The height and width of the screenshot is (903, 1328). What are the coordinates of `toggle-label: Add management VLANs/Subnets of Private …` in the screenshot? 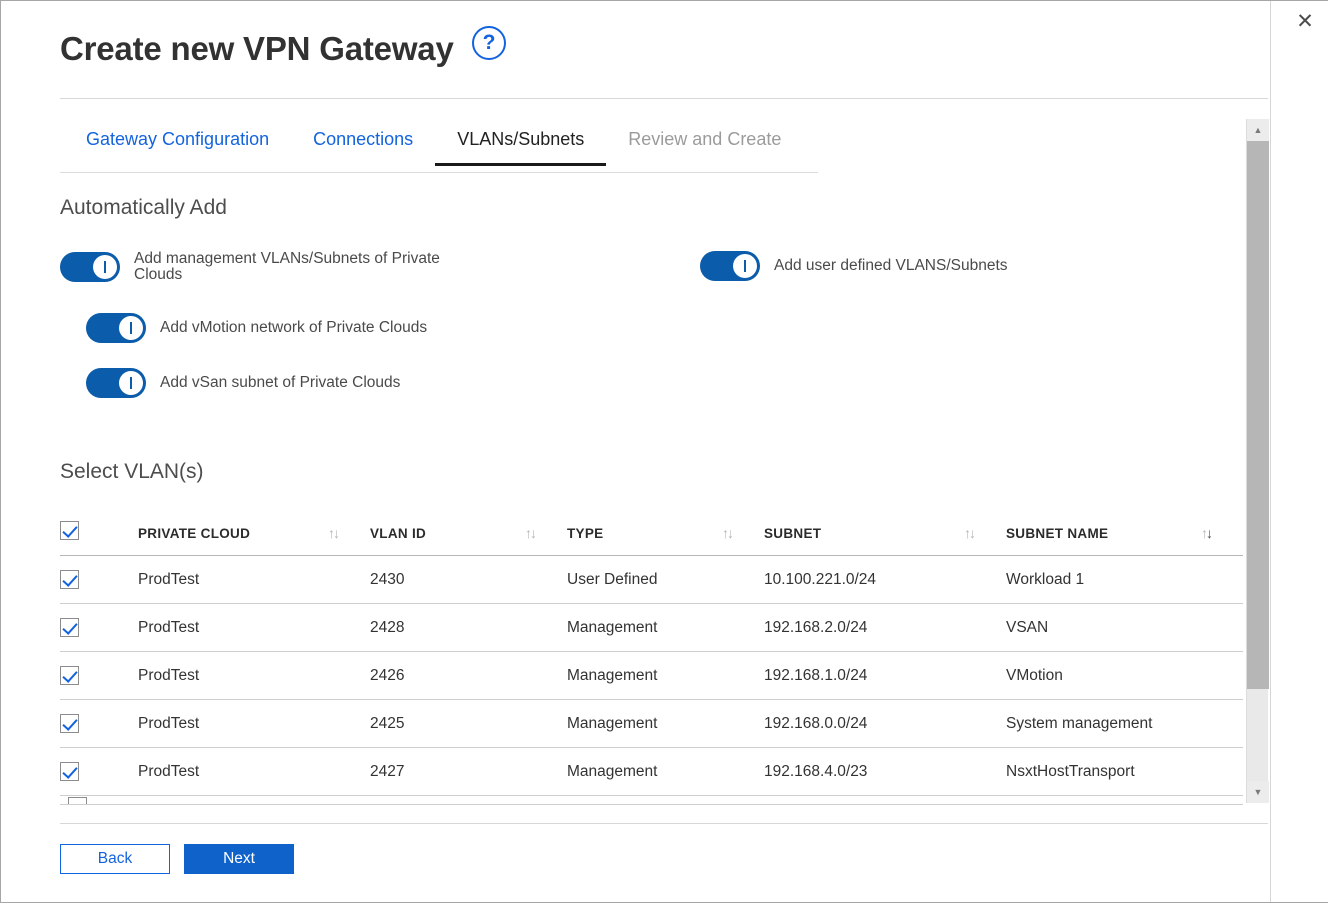 It's located at (287, 266).